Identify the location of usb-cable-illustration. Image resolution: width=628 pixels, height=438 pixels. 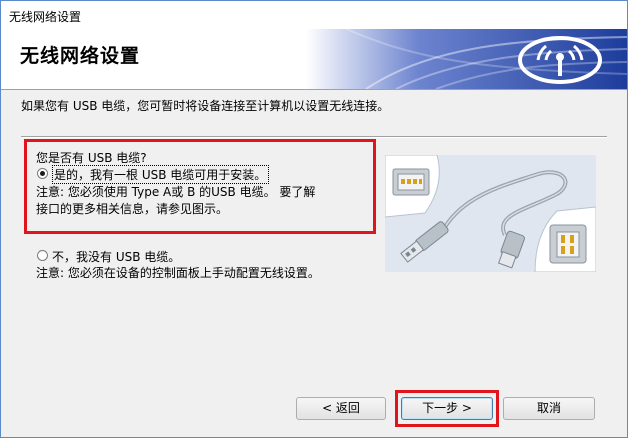
(490, 213).